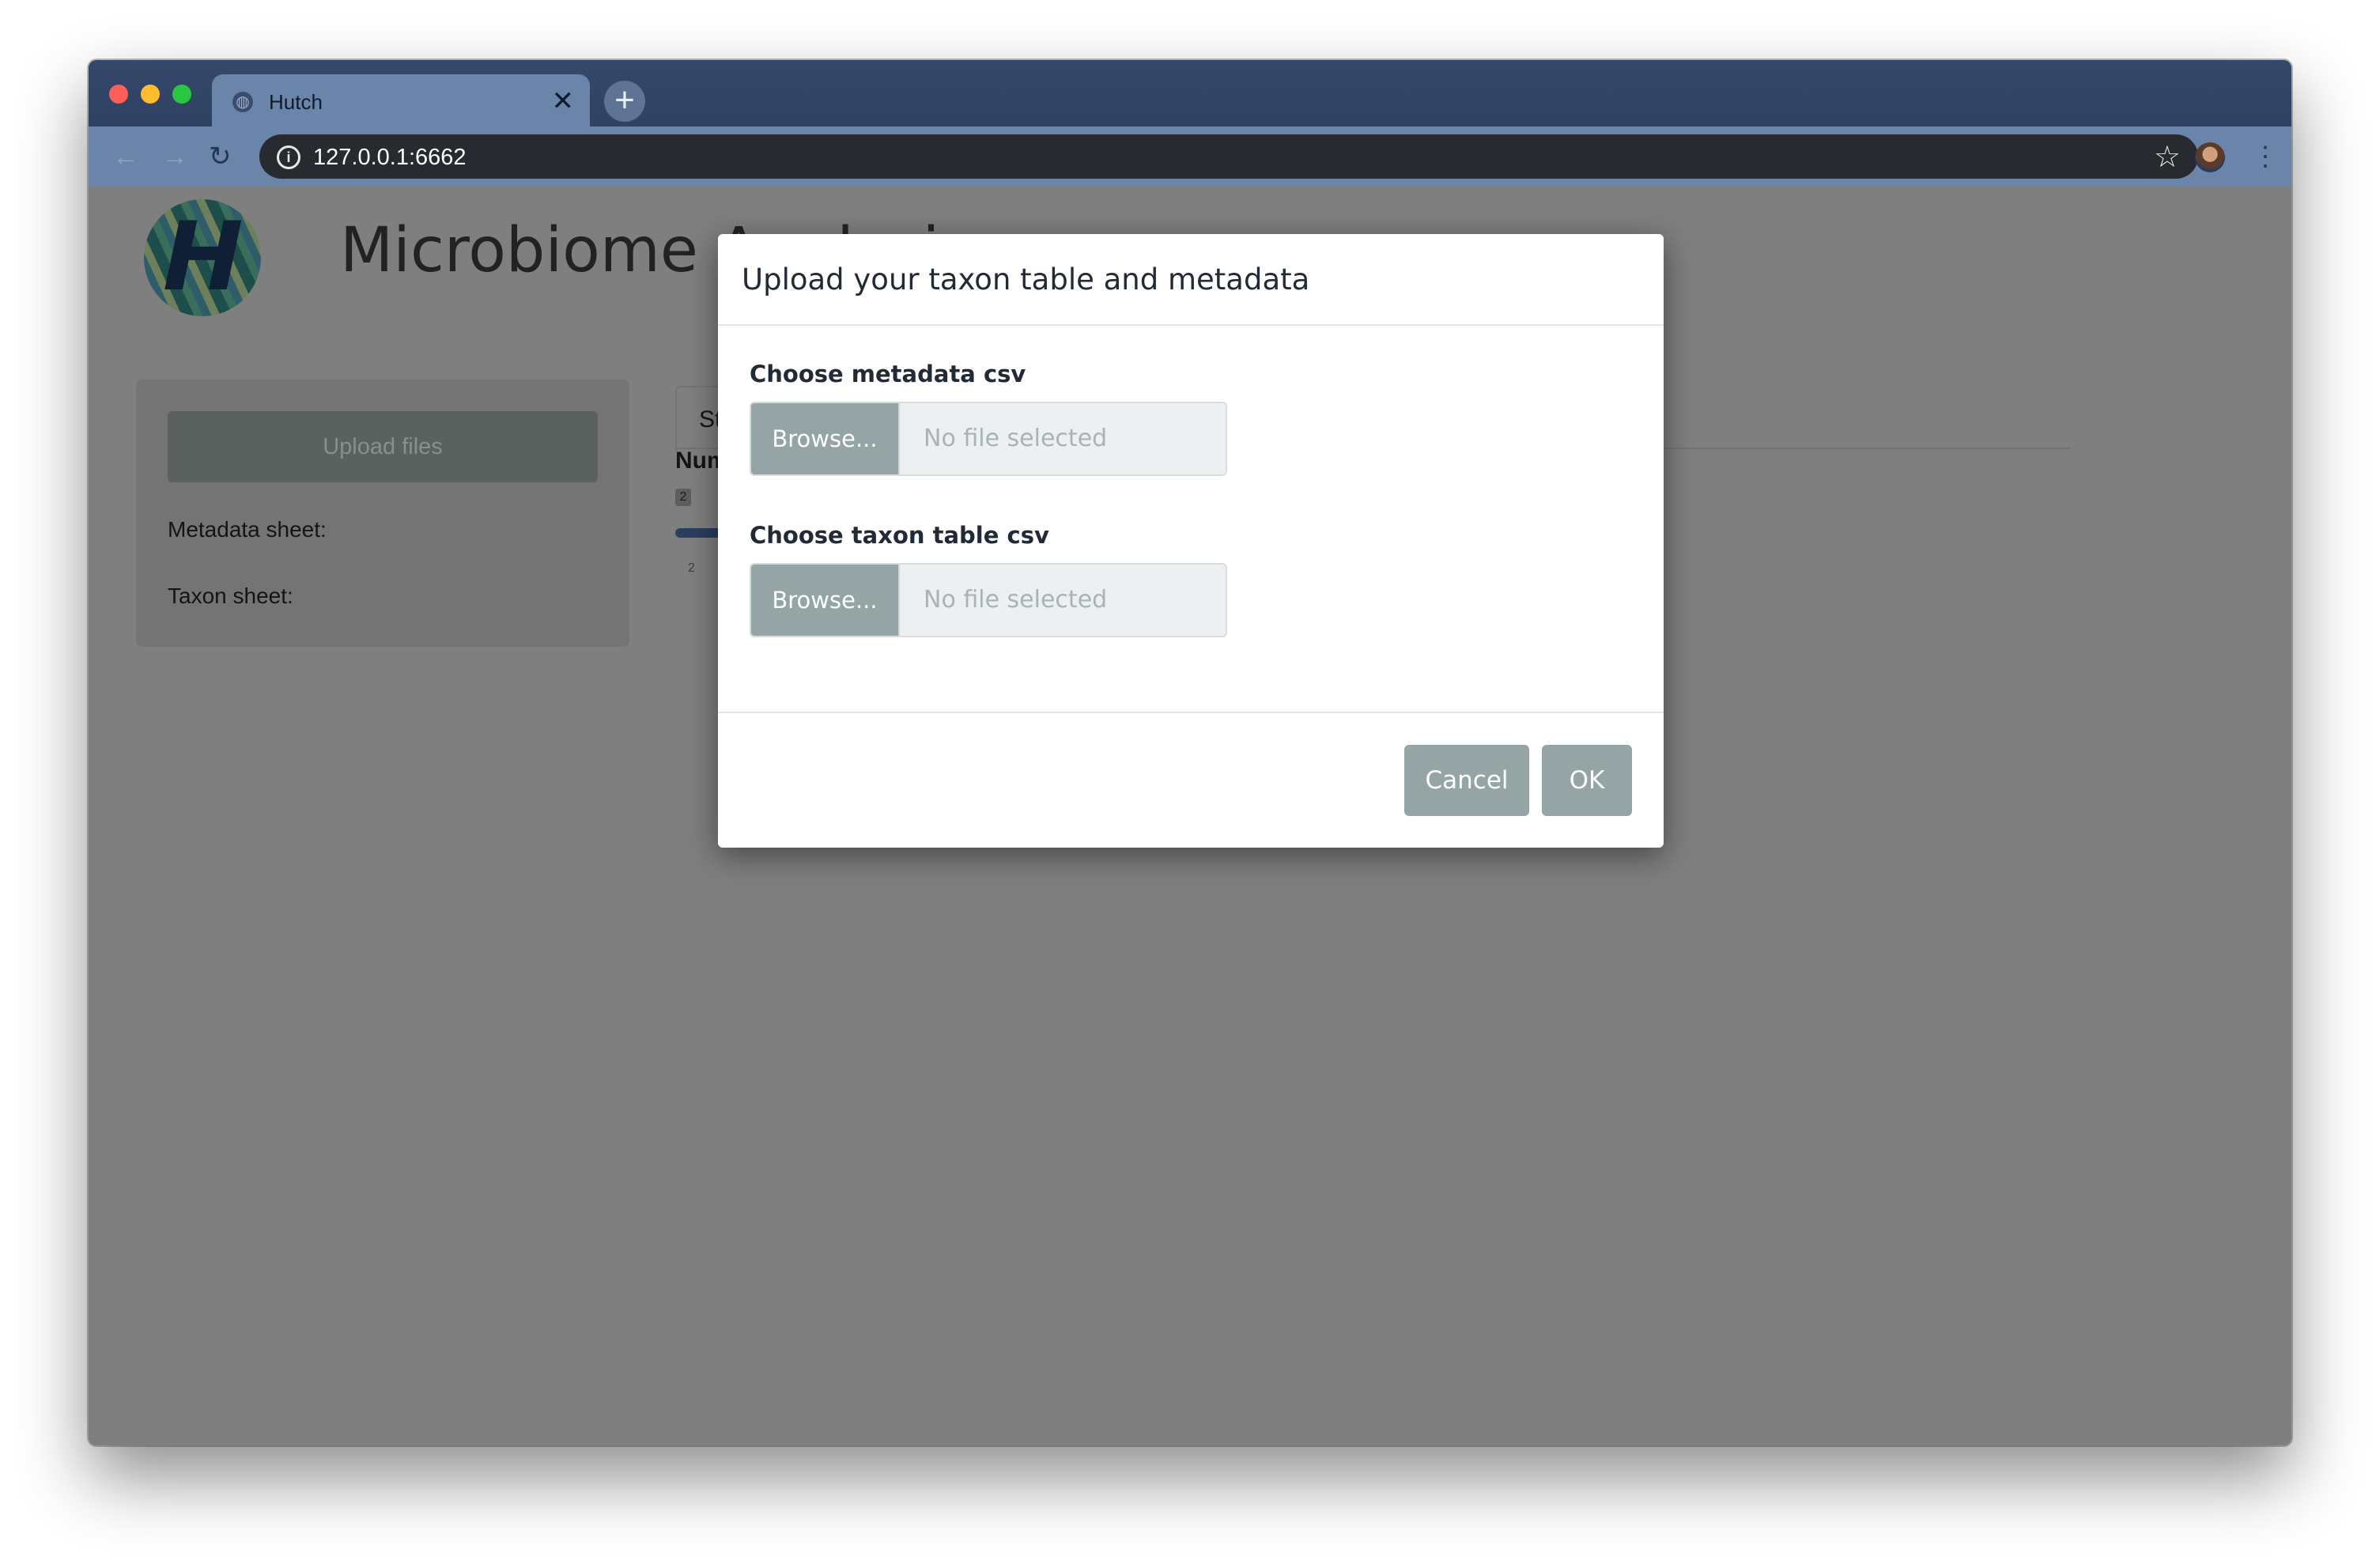 The width and height of the screenshot is (2380, 1564). I want to click on bookmark-star-icon: ☆, so click(2167, 157).